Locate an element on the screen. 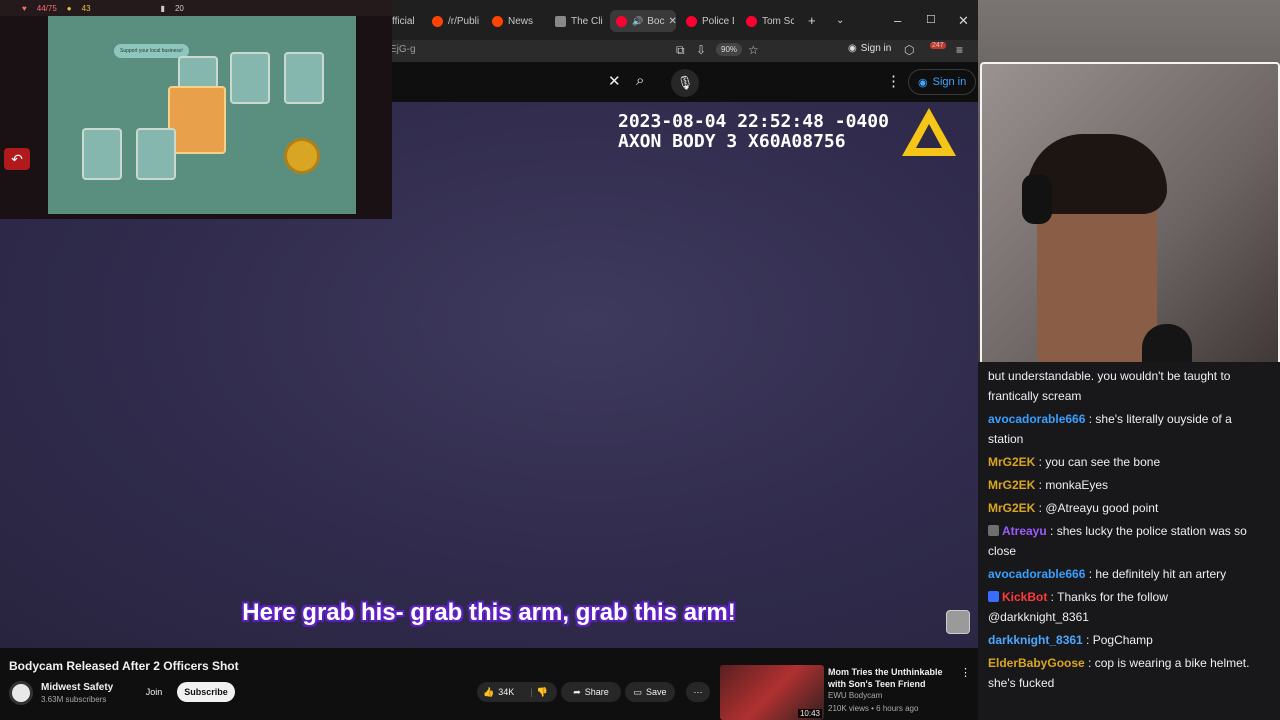 Image resolution: width=1280 pixels, height=720 pixels. tab-list-icon: ⌄ is located at coordinates (840, 20).